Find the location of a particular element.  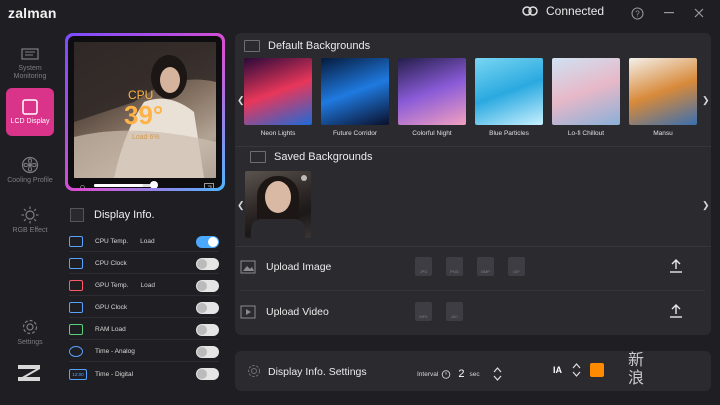

preview-cpu-temp: 39° is located at coordinates (144, 115).